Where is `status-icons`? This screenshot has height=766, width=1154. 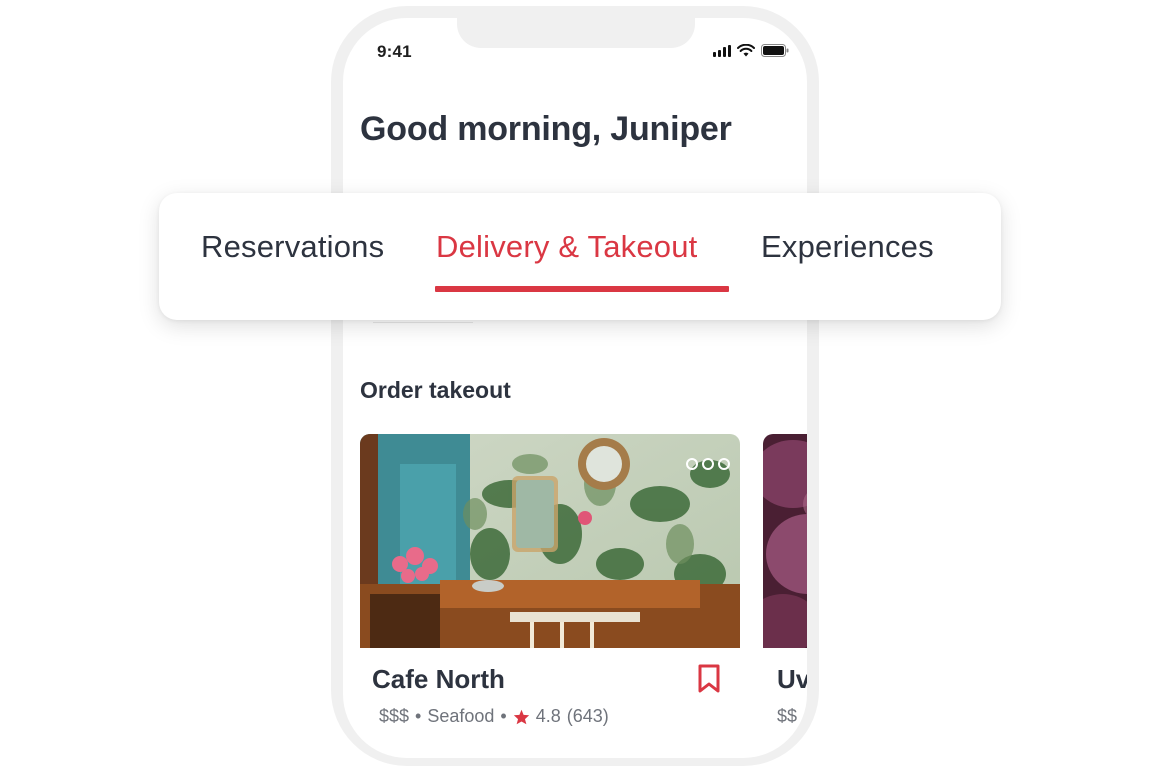
status-icons is located at coordinates (751, 50).